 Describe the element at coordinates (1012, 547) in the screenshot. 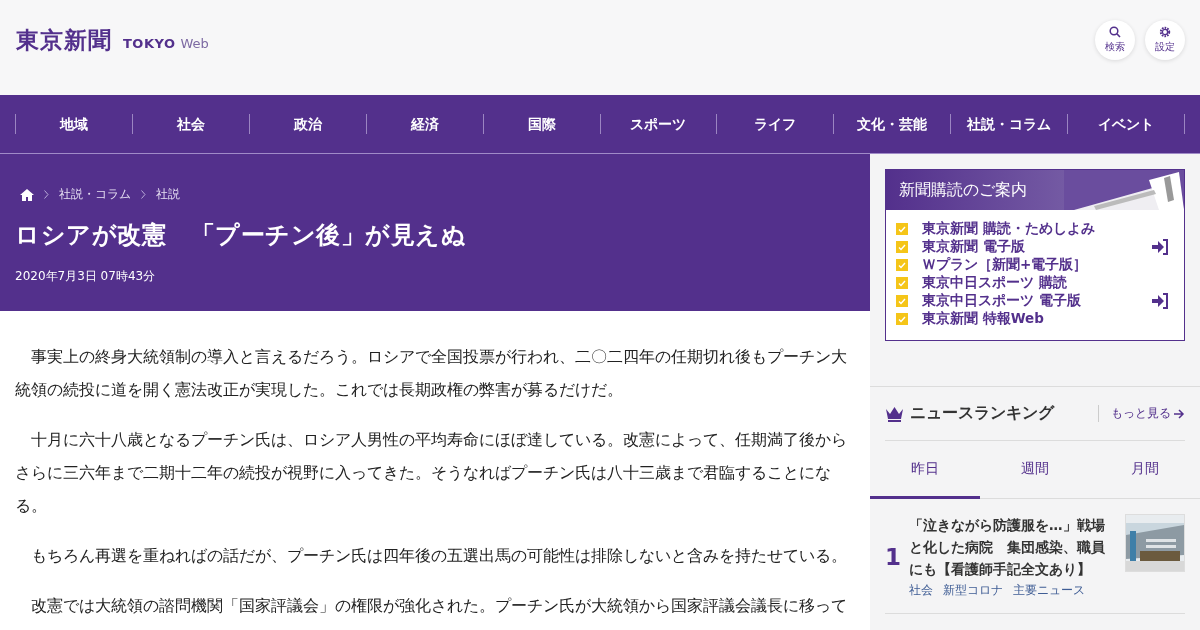

I see `news-headline-link: 「泣きながら防護服を…」戦場と化した病院 集団感染、職員にも【看護師手記全文あり】` at that location.